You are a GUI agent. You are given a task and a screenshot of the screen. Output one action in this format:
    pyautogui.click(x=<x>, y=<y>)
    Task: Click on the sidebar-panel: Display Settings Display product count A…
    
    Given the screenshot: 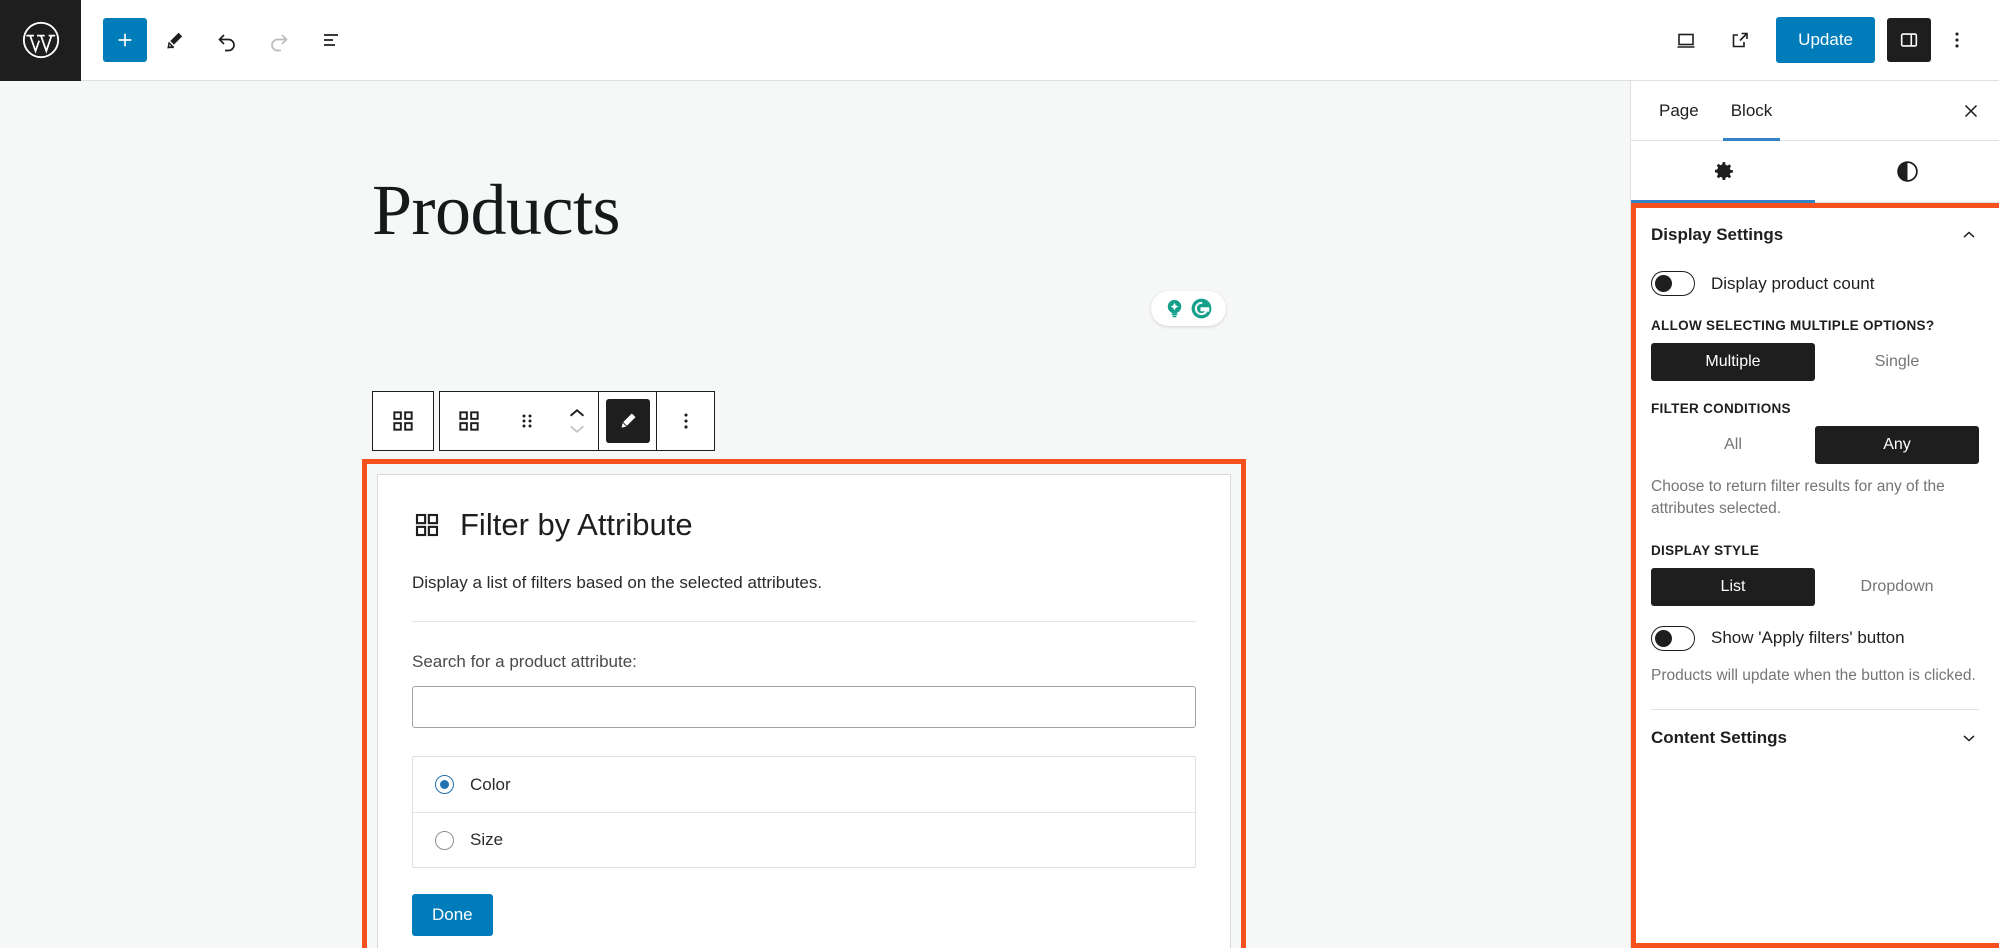 What is the action you would take?
    pyautogui.click(x=1815, y=575)
    